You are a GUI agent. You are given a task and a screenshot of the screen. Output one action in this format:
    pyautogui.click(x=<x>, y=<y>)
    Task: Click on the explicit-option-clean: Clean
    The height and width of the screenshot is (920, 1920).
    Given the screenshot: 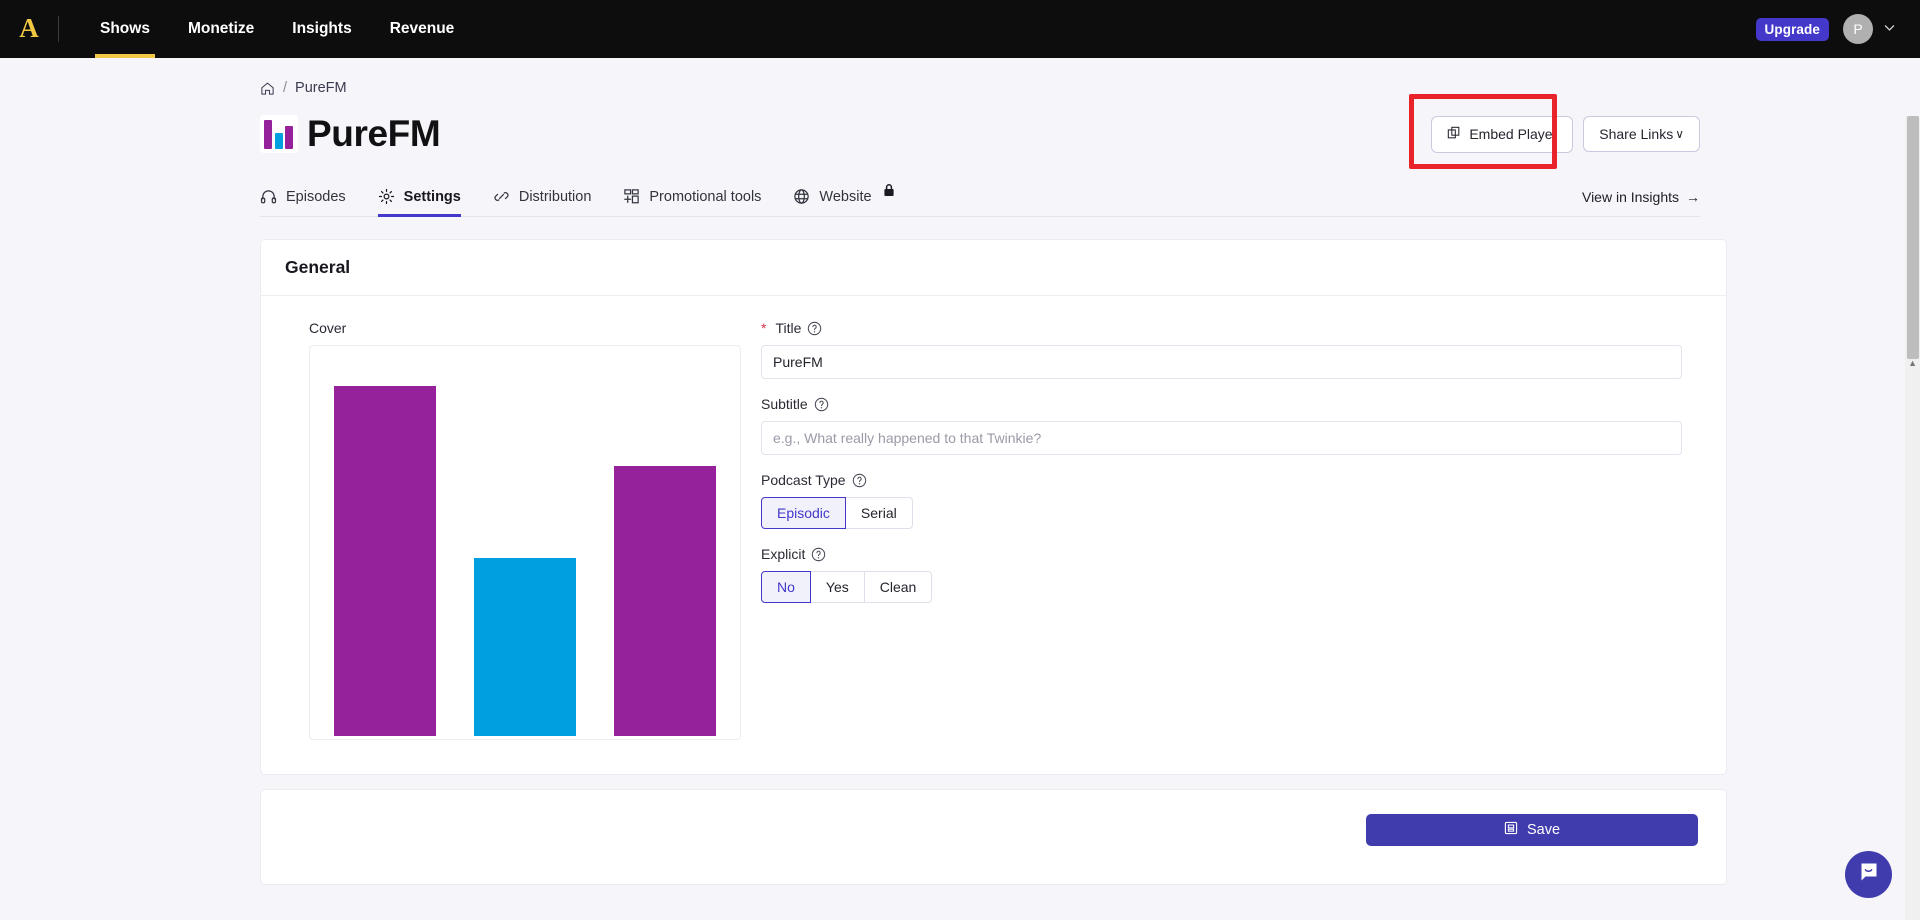 What is the action you would take?
    pyautogui.click(x=898, y=587)
    